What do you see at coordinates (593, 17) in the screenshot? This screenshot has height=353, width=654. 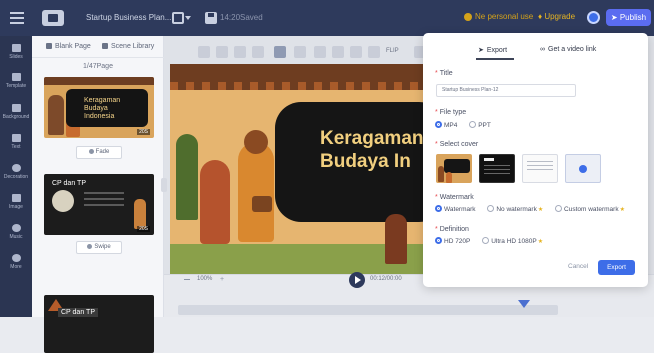 I see `avatar` at bounding box center [593, 17].